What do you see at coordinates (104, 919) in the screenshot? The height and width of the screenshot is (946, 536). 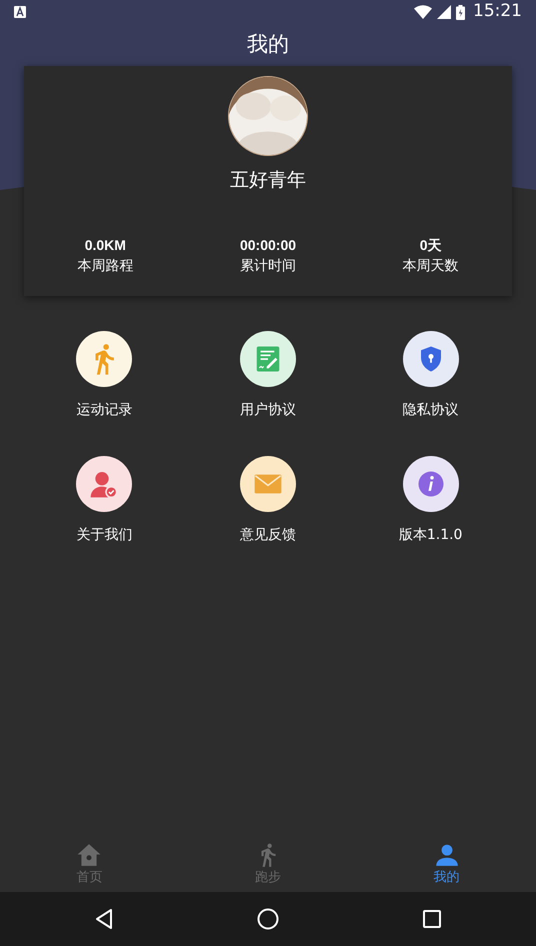 I see `back-icon` at bounding box center [104, 919].